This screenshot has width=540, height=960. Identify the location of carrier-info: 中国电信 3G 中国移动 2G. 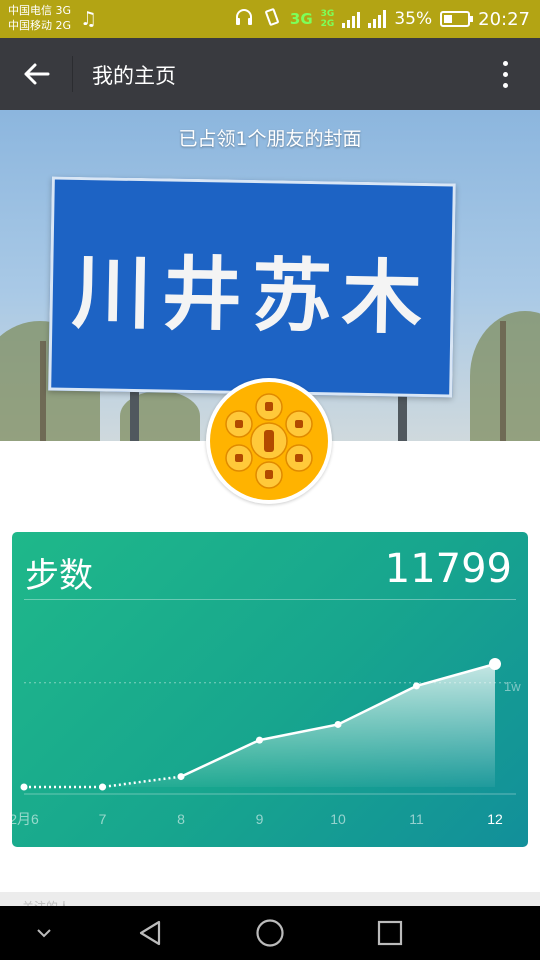
(39, 18).